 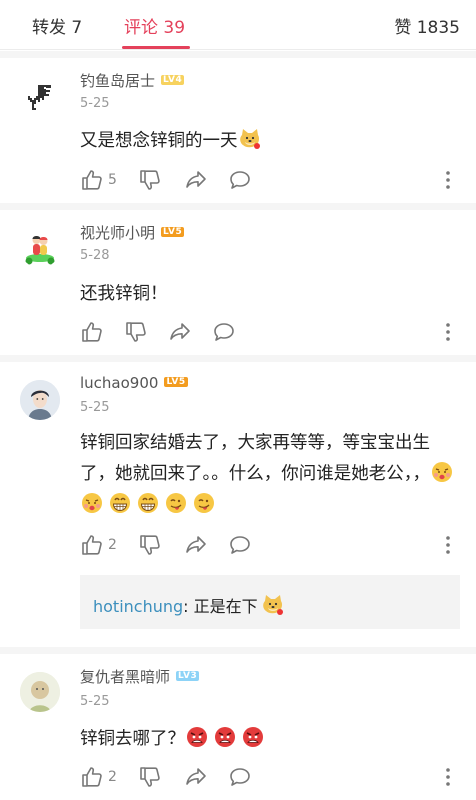 What do you see at coordinates (238, 25) in the screenshot?
I see `comment-tabs: 转发 7 评论 39 赞 1835` at bounding box center [238, 25].